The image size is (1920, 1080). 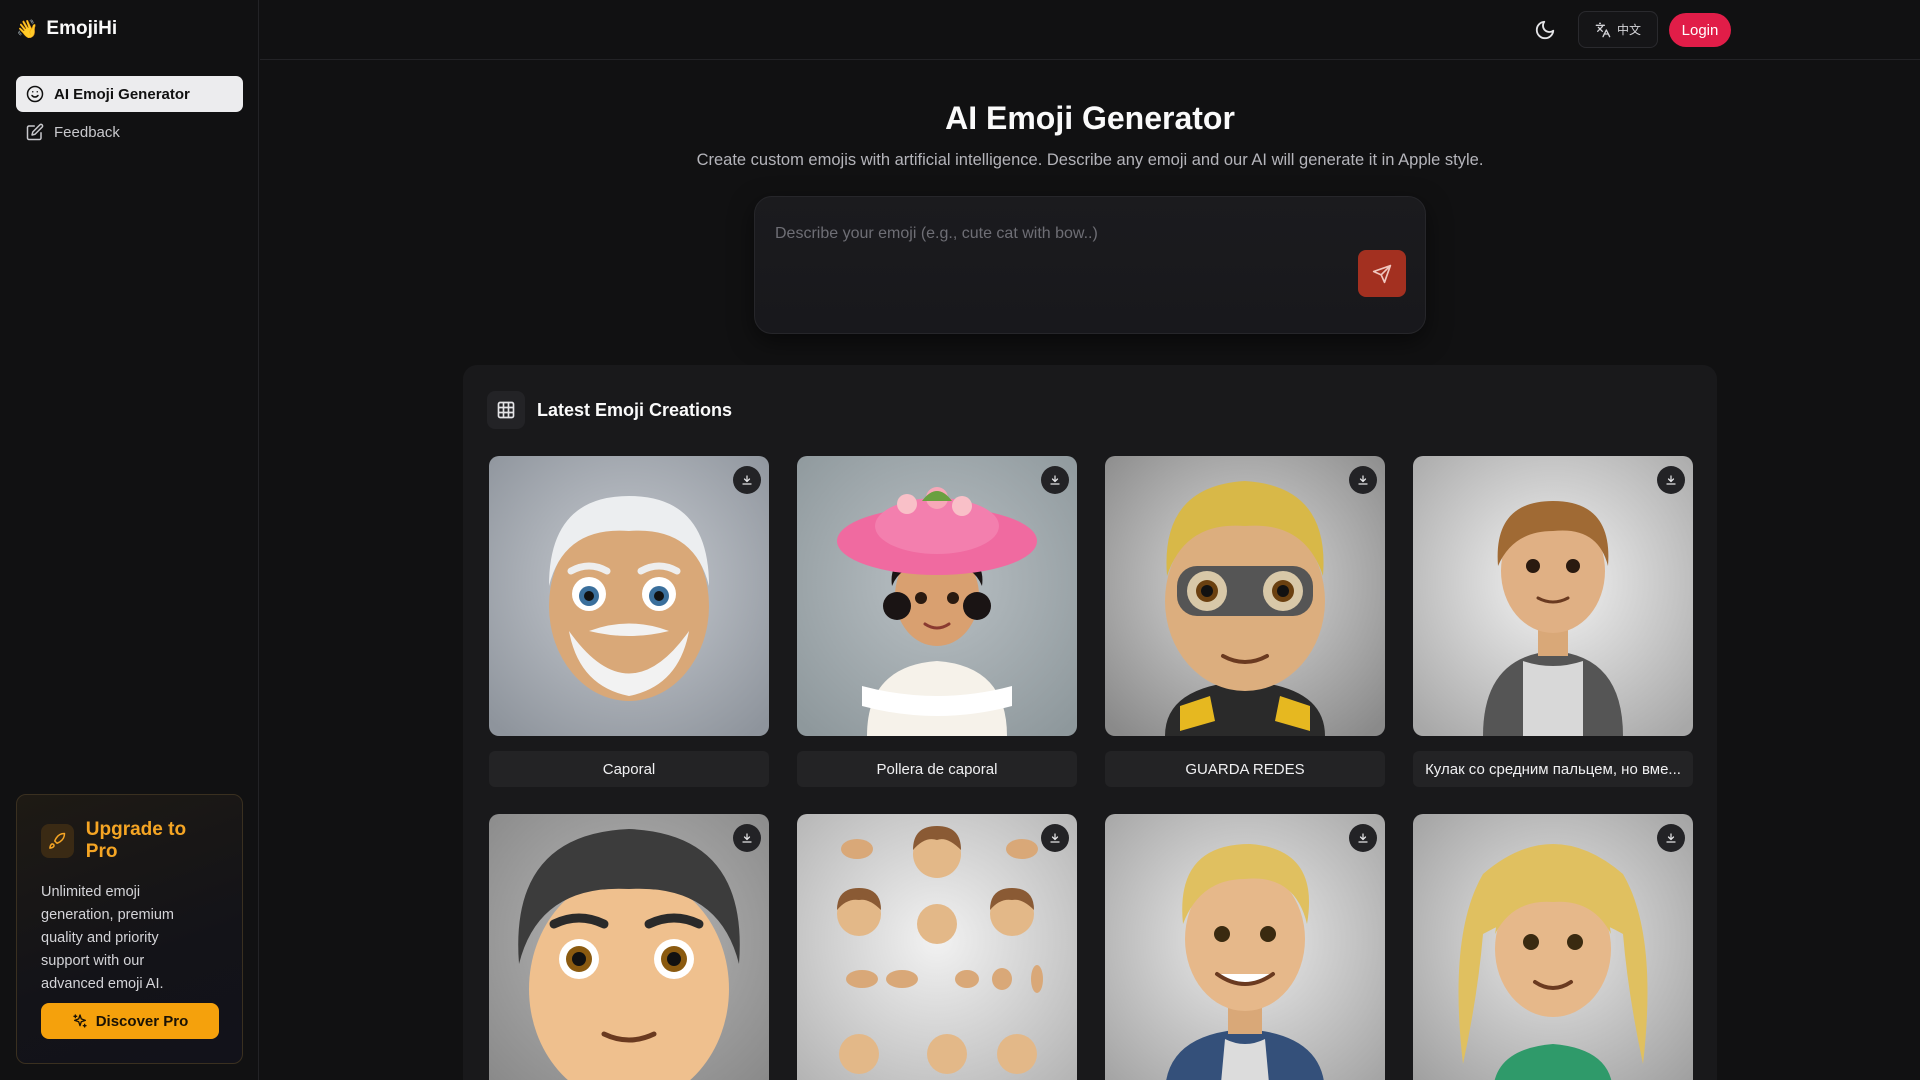 I want to click on discover-pro-button: Discover Pro, so click(x=130, y=1021).